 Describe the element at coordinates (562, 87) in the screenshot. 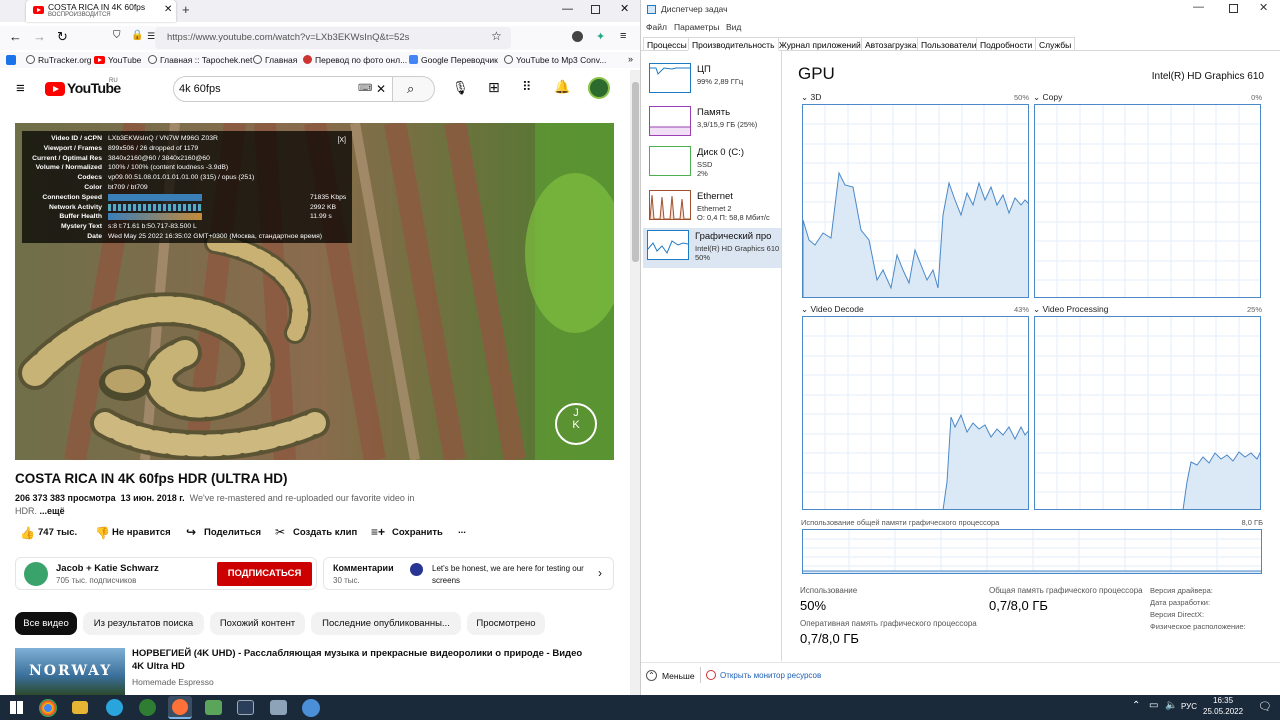

I see `notifications-bell-icon: 🔔` at that location.